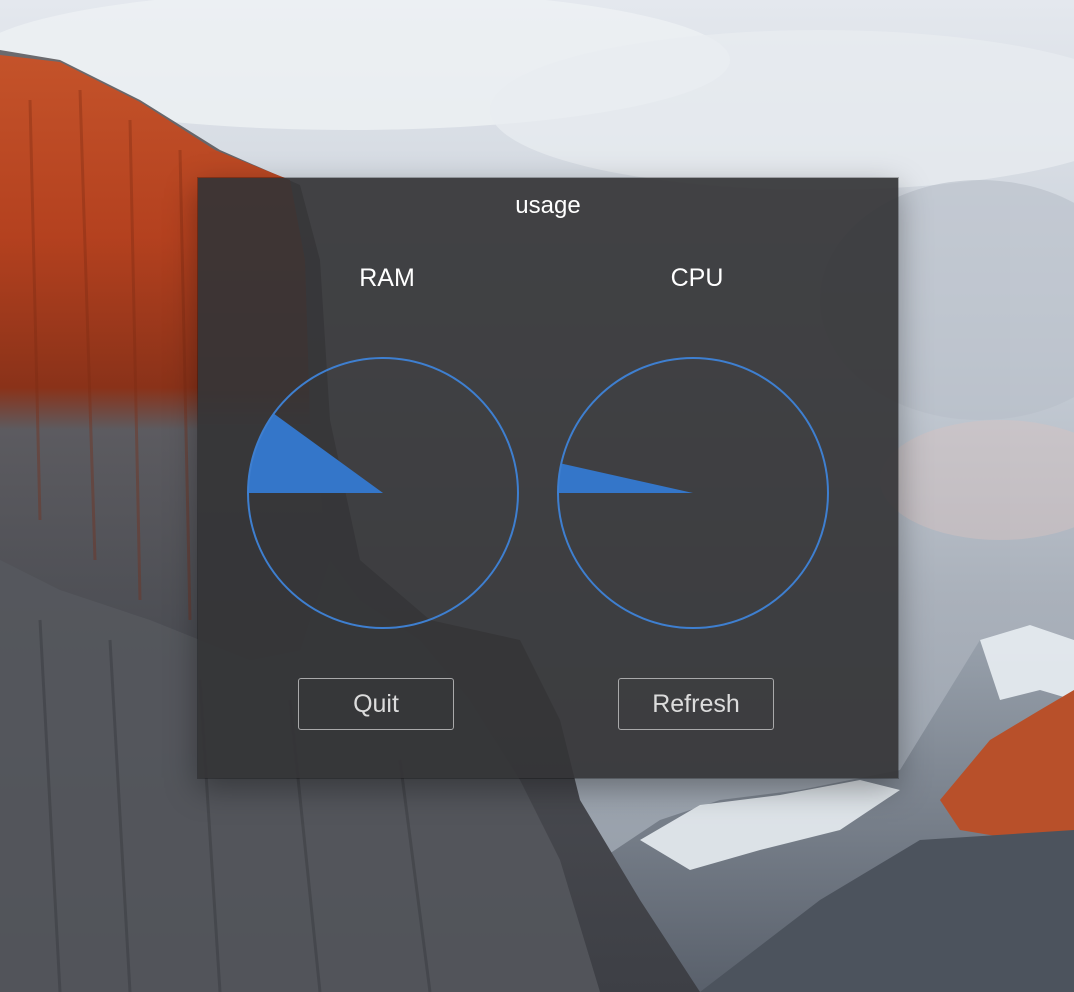 The image size is (1074, 992). What do you see at coordinates (315, 453) in the screenshot?
I see `ram-usage-wedge` at bounding box center [315, 453].